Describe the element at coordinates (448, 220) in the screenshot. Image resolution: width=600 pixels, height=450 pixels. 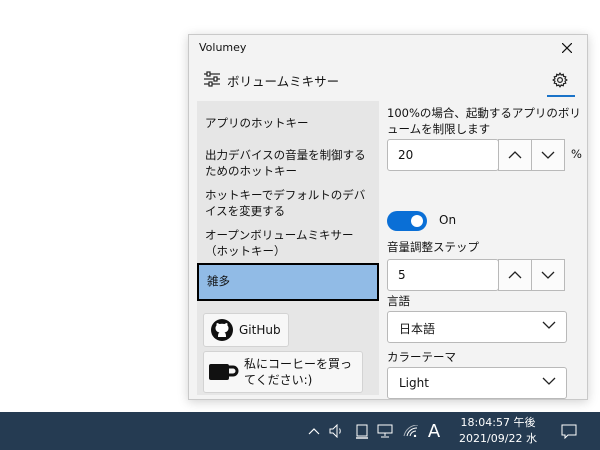
I see `toggle-state-label: On` at that location.